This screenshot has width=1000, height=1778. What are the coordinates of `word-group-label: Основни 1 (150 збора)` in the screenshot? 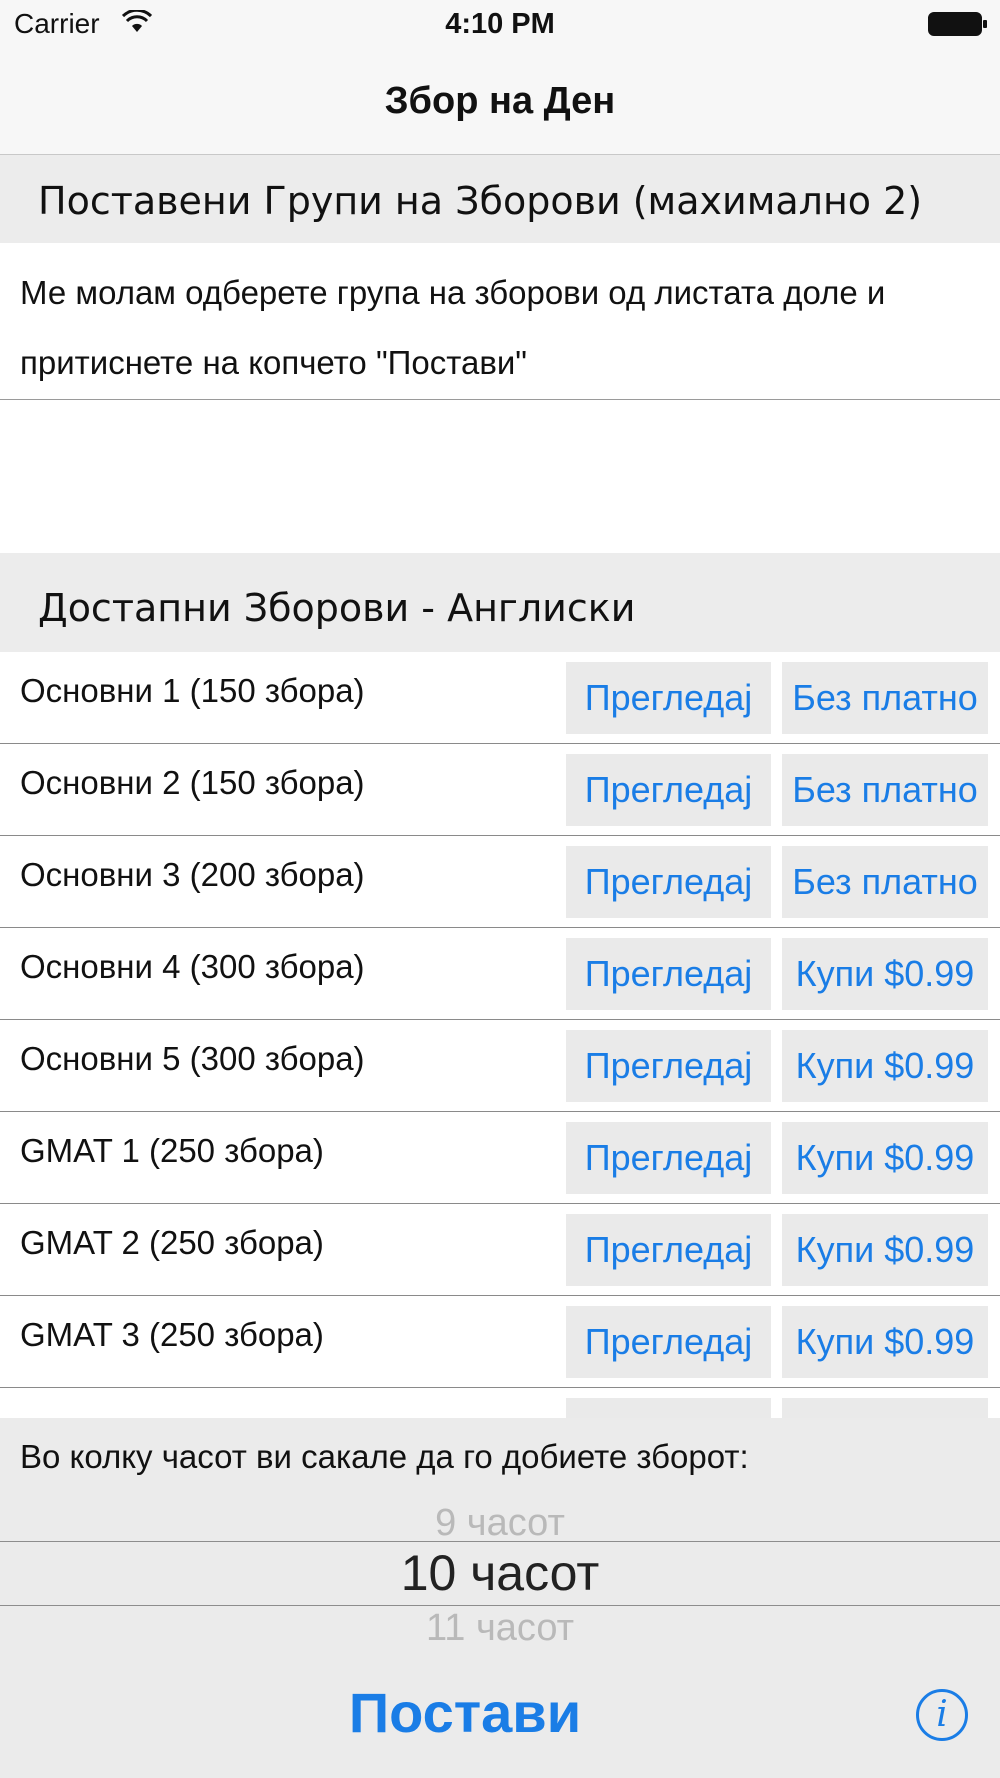 It's located at (192, 690).